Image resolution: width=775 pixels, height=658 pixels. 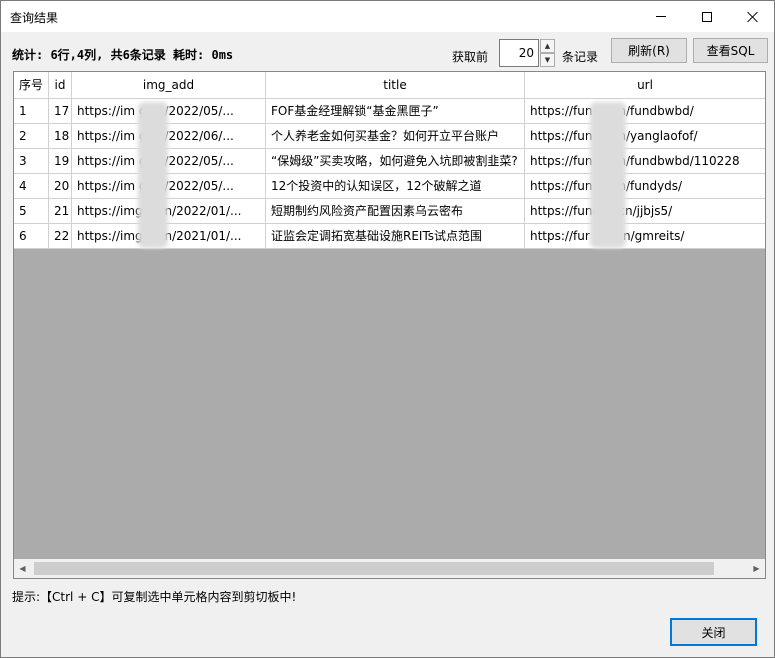 What do you see at coordinates (756, 568) in the screenshot?
I see `scroll-right-icon: ▶` at bounding box center [756, 568].